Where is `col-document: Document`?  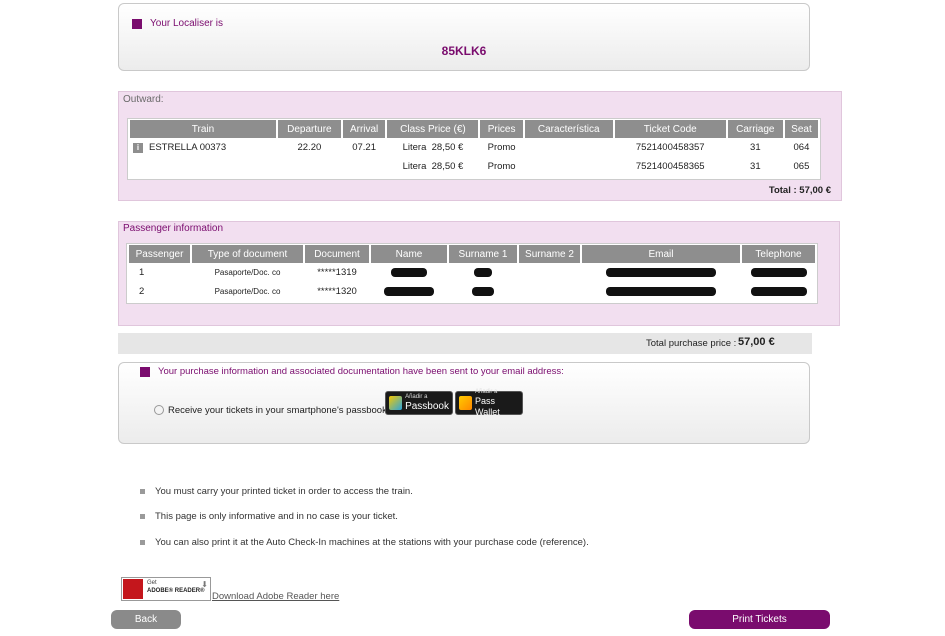
col-document: Document is located at coordinates (337, 254).